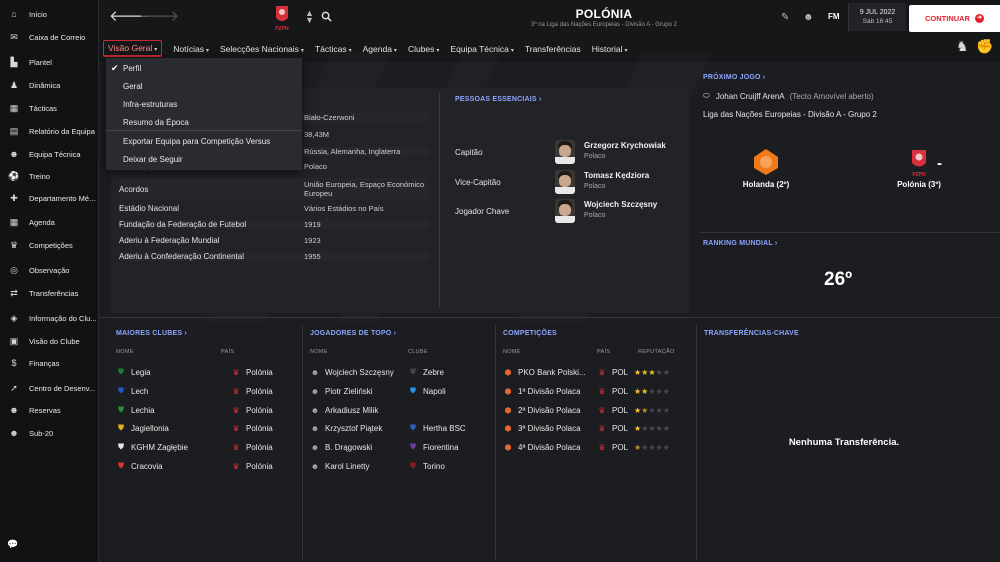 This screenshot has height=562, width=1000. I want to click on team-talk-icon: ✊, so click(984, 46).